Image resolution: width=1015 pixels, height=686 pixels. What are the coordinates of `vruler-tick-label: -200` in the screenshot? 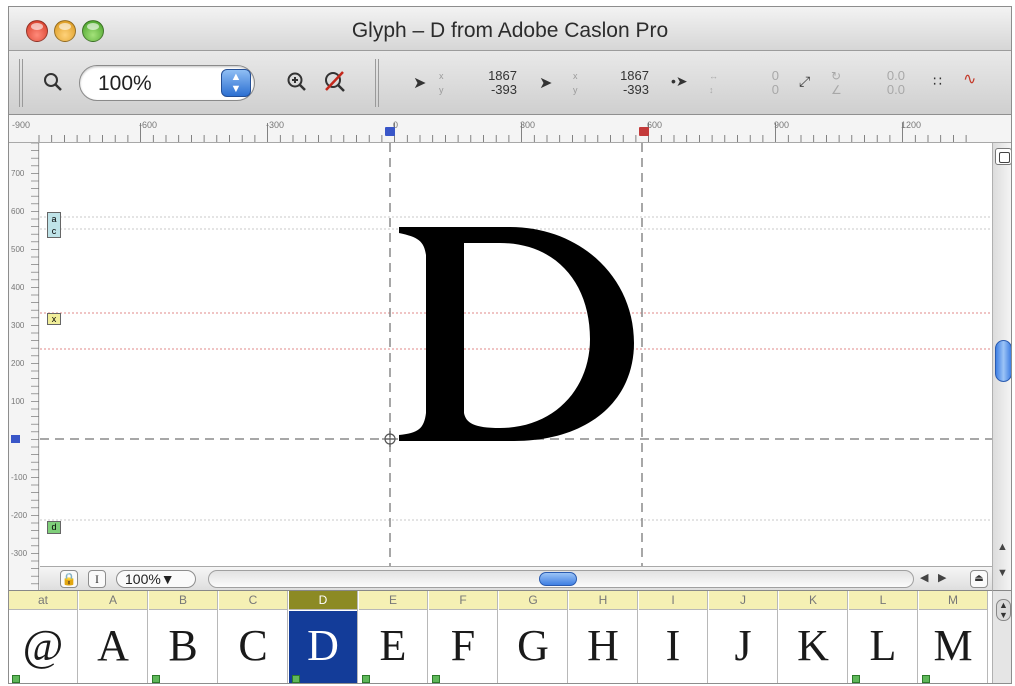 It's located at (19, 515).